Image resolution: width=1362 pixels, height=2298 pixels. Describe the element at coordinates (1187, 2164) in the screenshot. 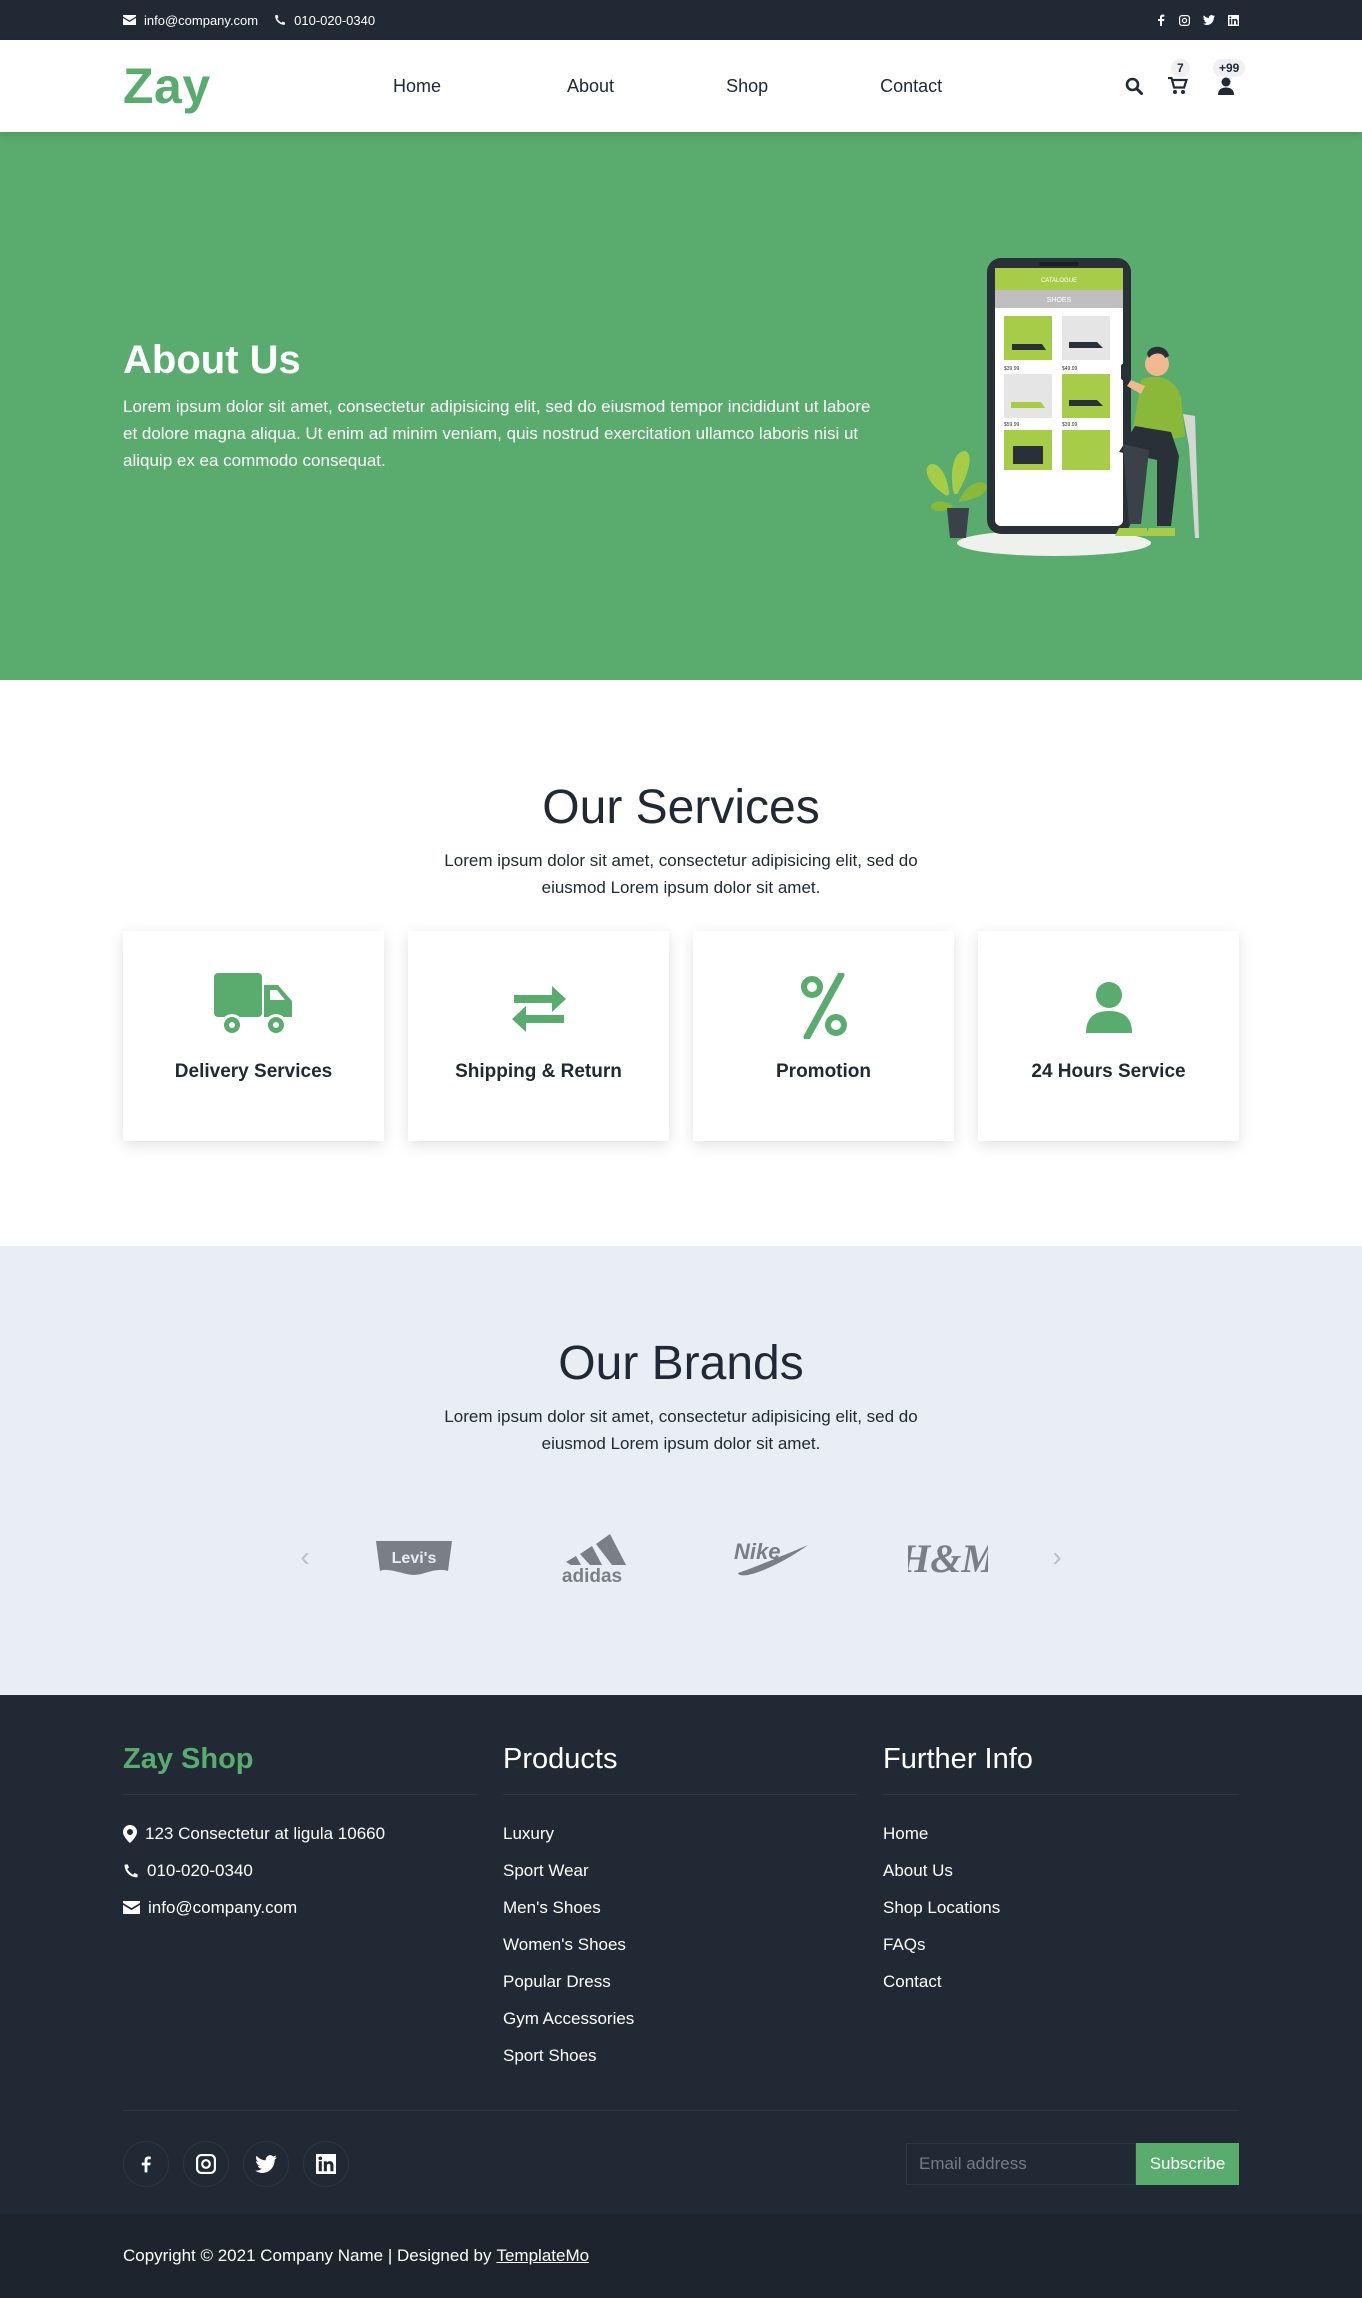

I see `subscribe-button: Subscribe` at that location.